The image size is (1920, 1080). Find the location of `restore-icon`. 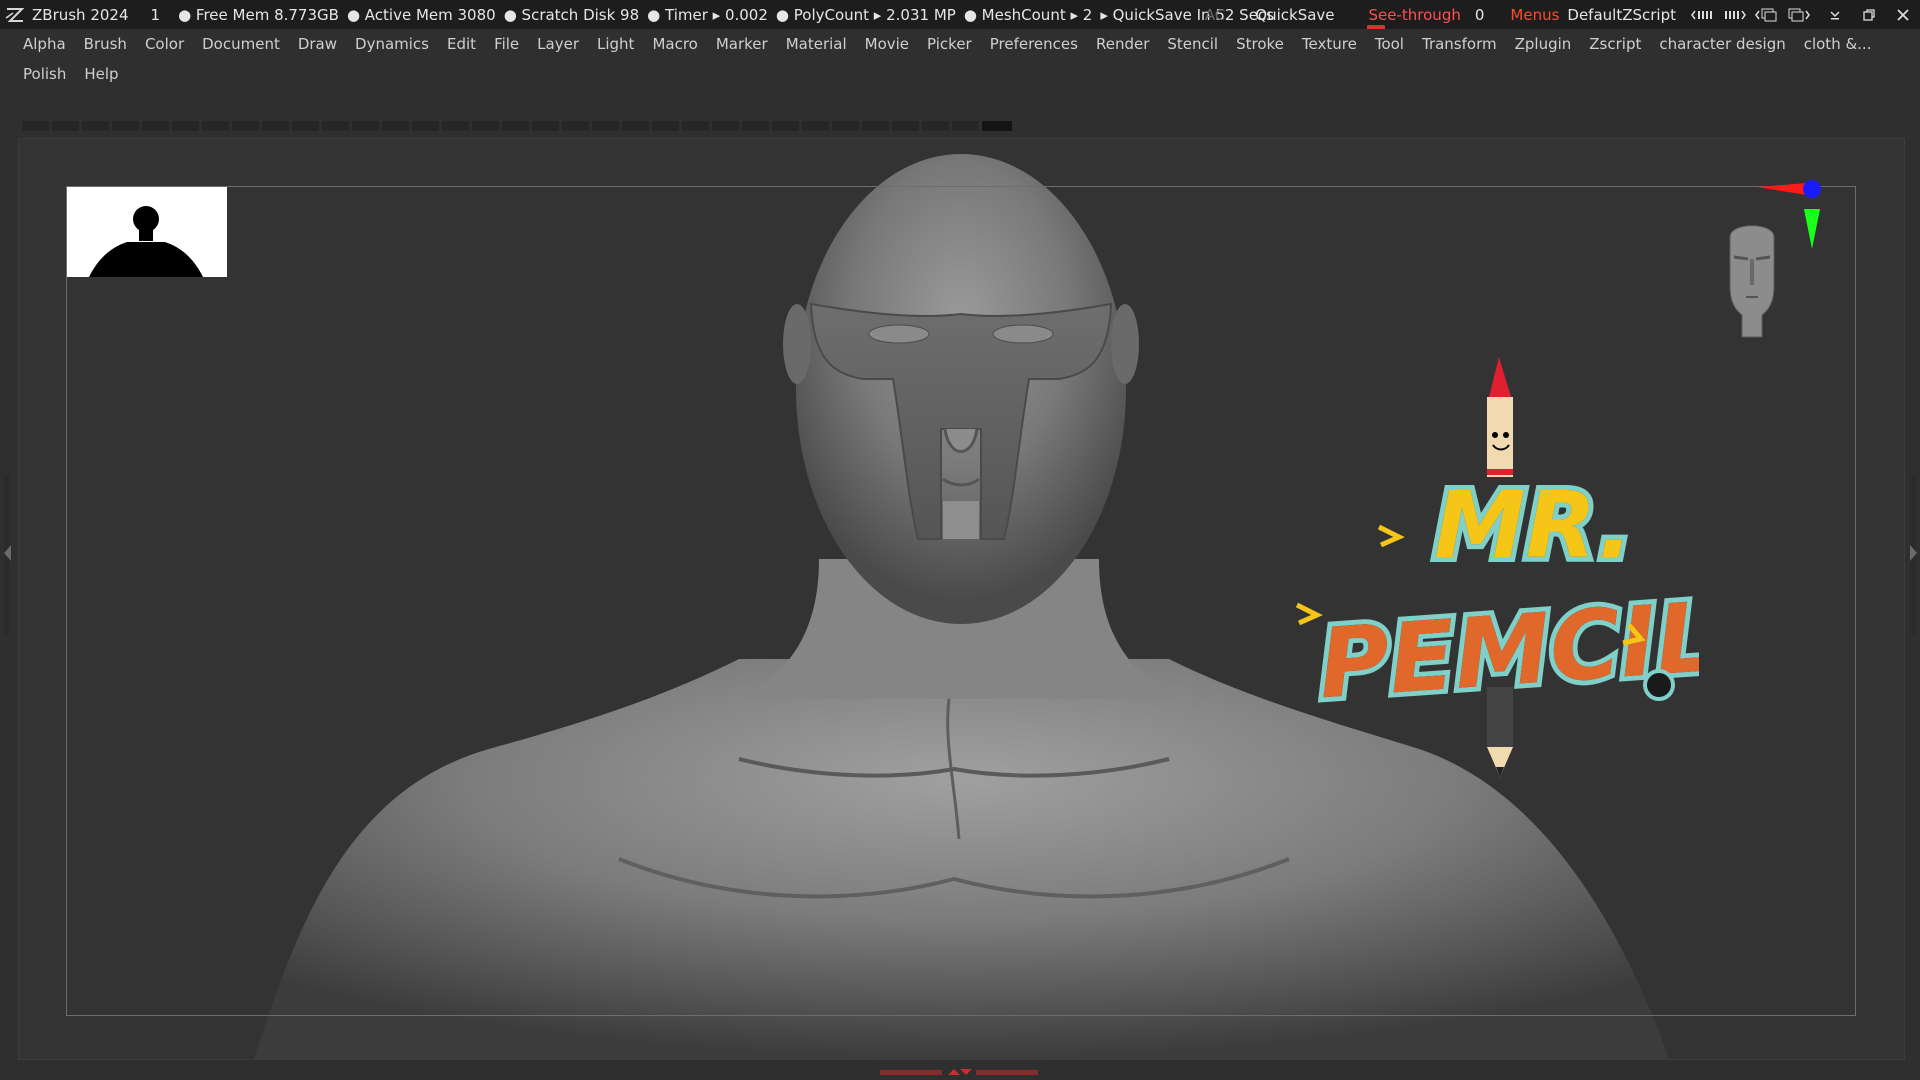

restore-icon is located at coordinates (1869, 15).